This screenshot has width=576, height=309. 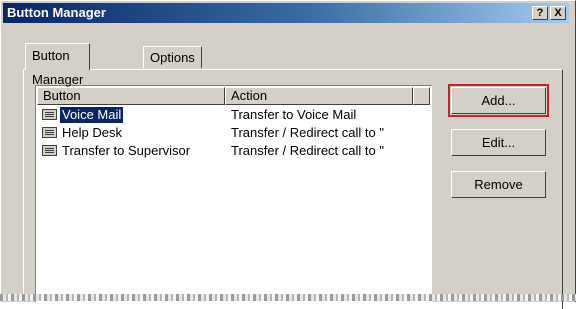 What do you see at coordinates (92, 115) in the screenshot?
I see `list-item-name: Voice Mail` at bounding box center [92, 115].